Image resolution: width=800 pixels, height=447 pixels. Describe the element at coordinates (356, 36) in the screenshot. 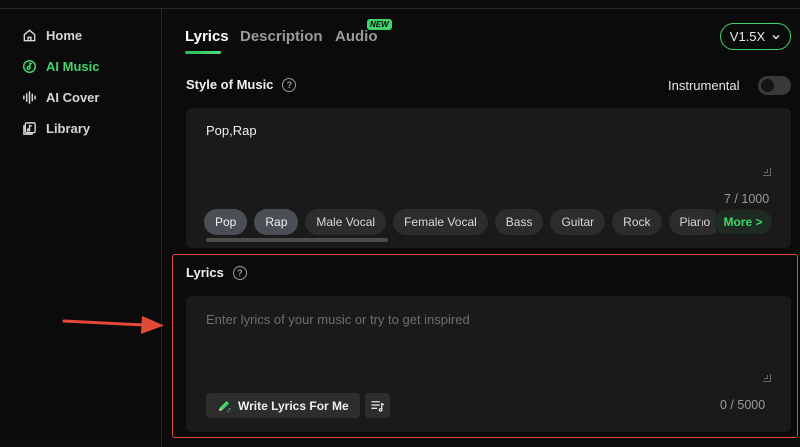

I see `tab-audio: Audio` at that location.